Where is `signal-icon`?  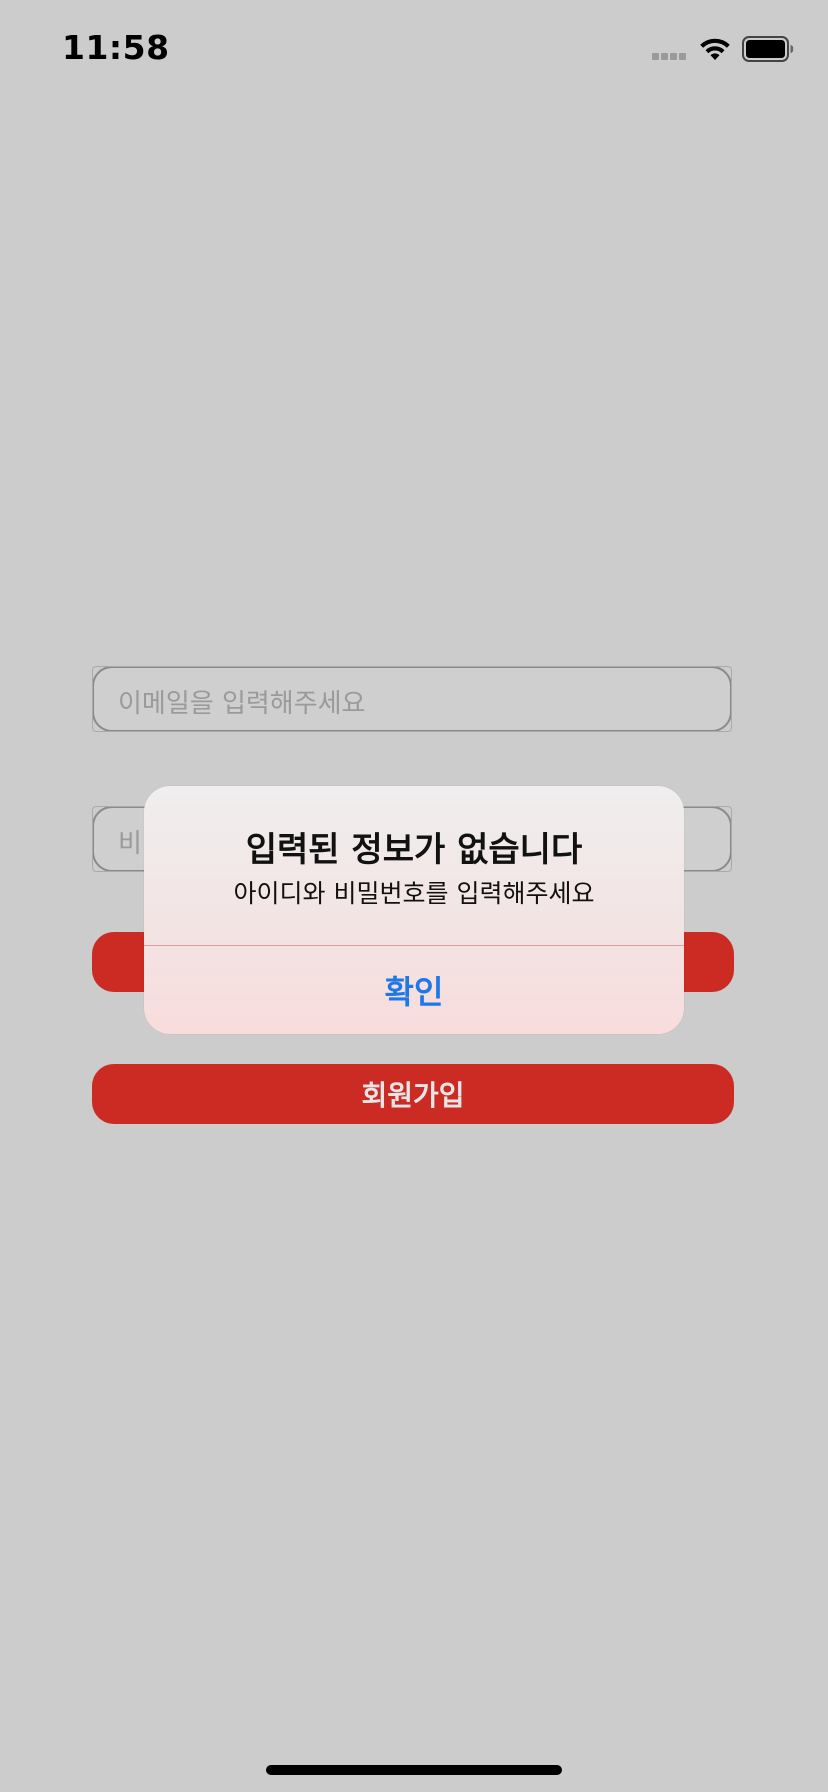 signal-icon is located at coordinates (671, 57).